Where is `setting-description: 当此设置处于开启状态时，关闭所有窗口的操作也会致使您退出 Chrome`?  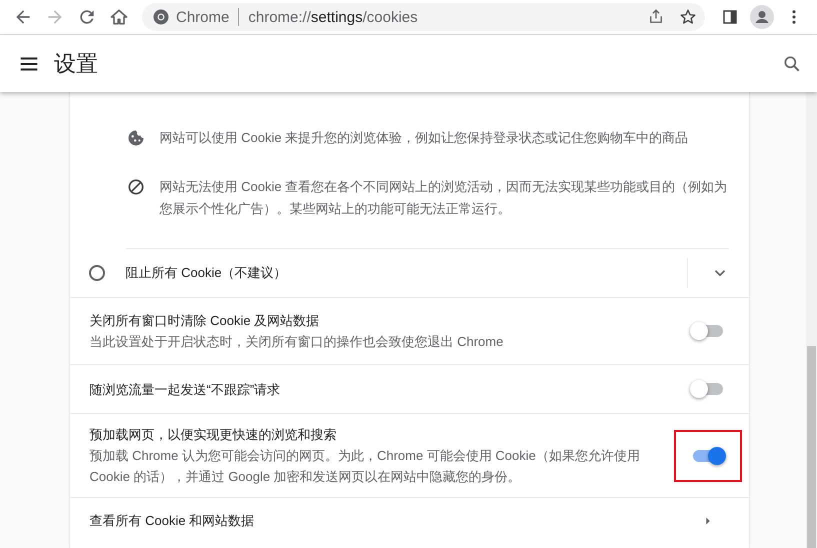
setting-description: 当此设置处于开启状态时，关闭所有窗口的操作也会致使您退出 Chrome is located at coordinates (297, 342).